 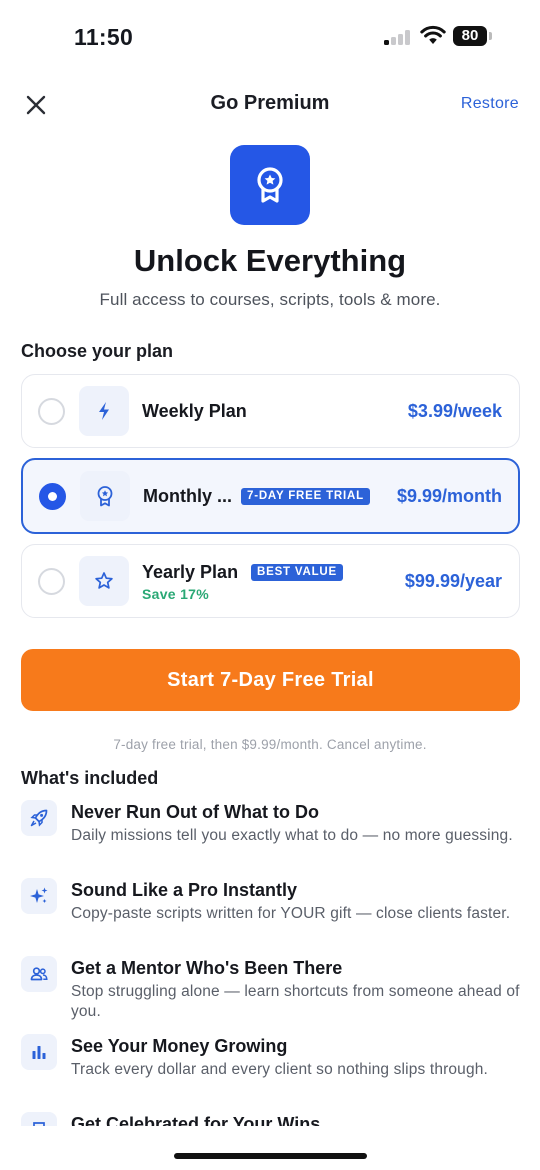 What do you see at coordinates (104, 581) in the screenshot?
I see `star-icon` at bounding box center [104, 581].